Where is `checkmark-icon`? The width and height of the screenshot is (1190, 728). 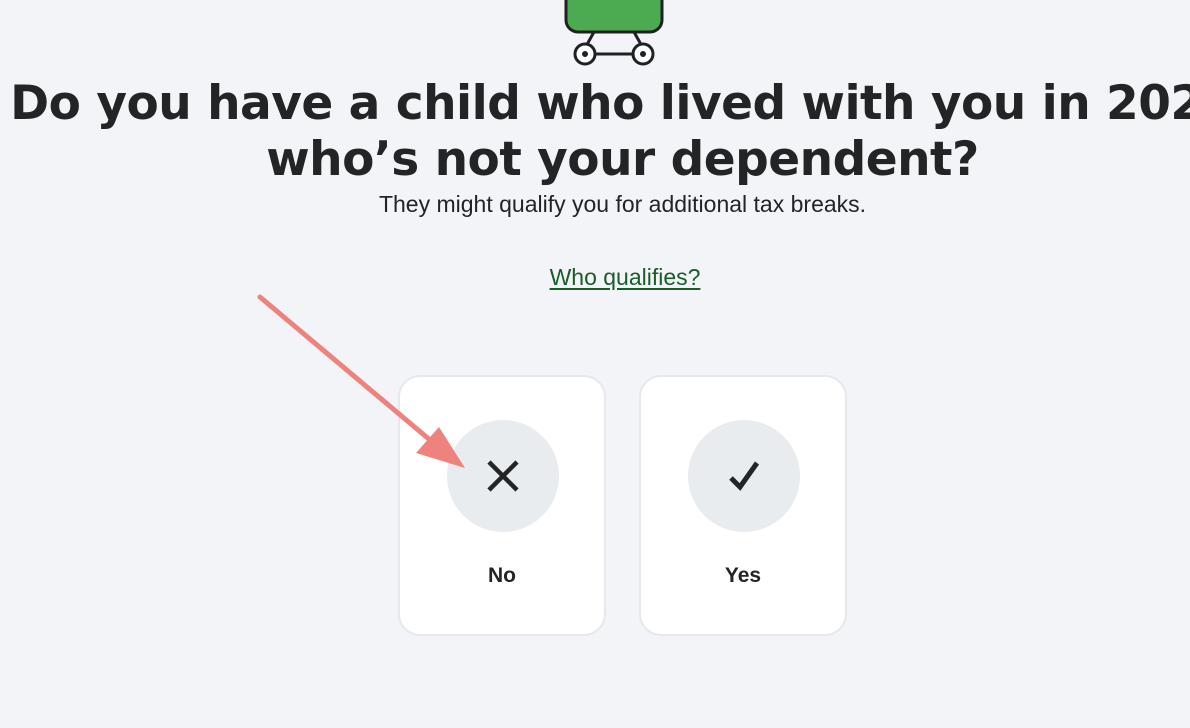 checkmark-icon is located at coordinates (744, 476).